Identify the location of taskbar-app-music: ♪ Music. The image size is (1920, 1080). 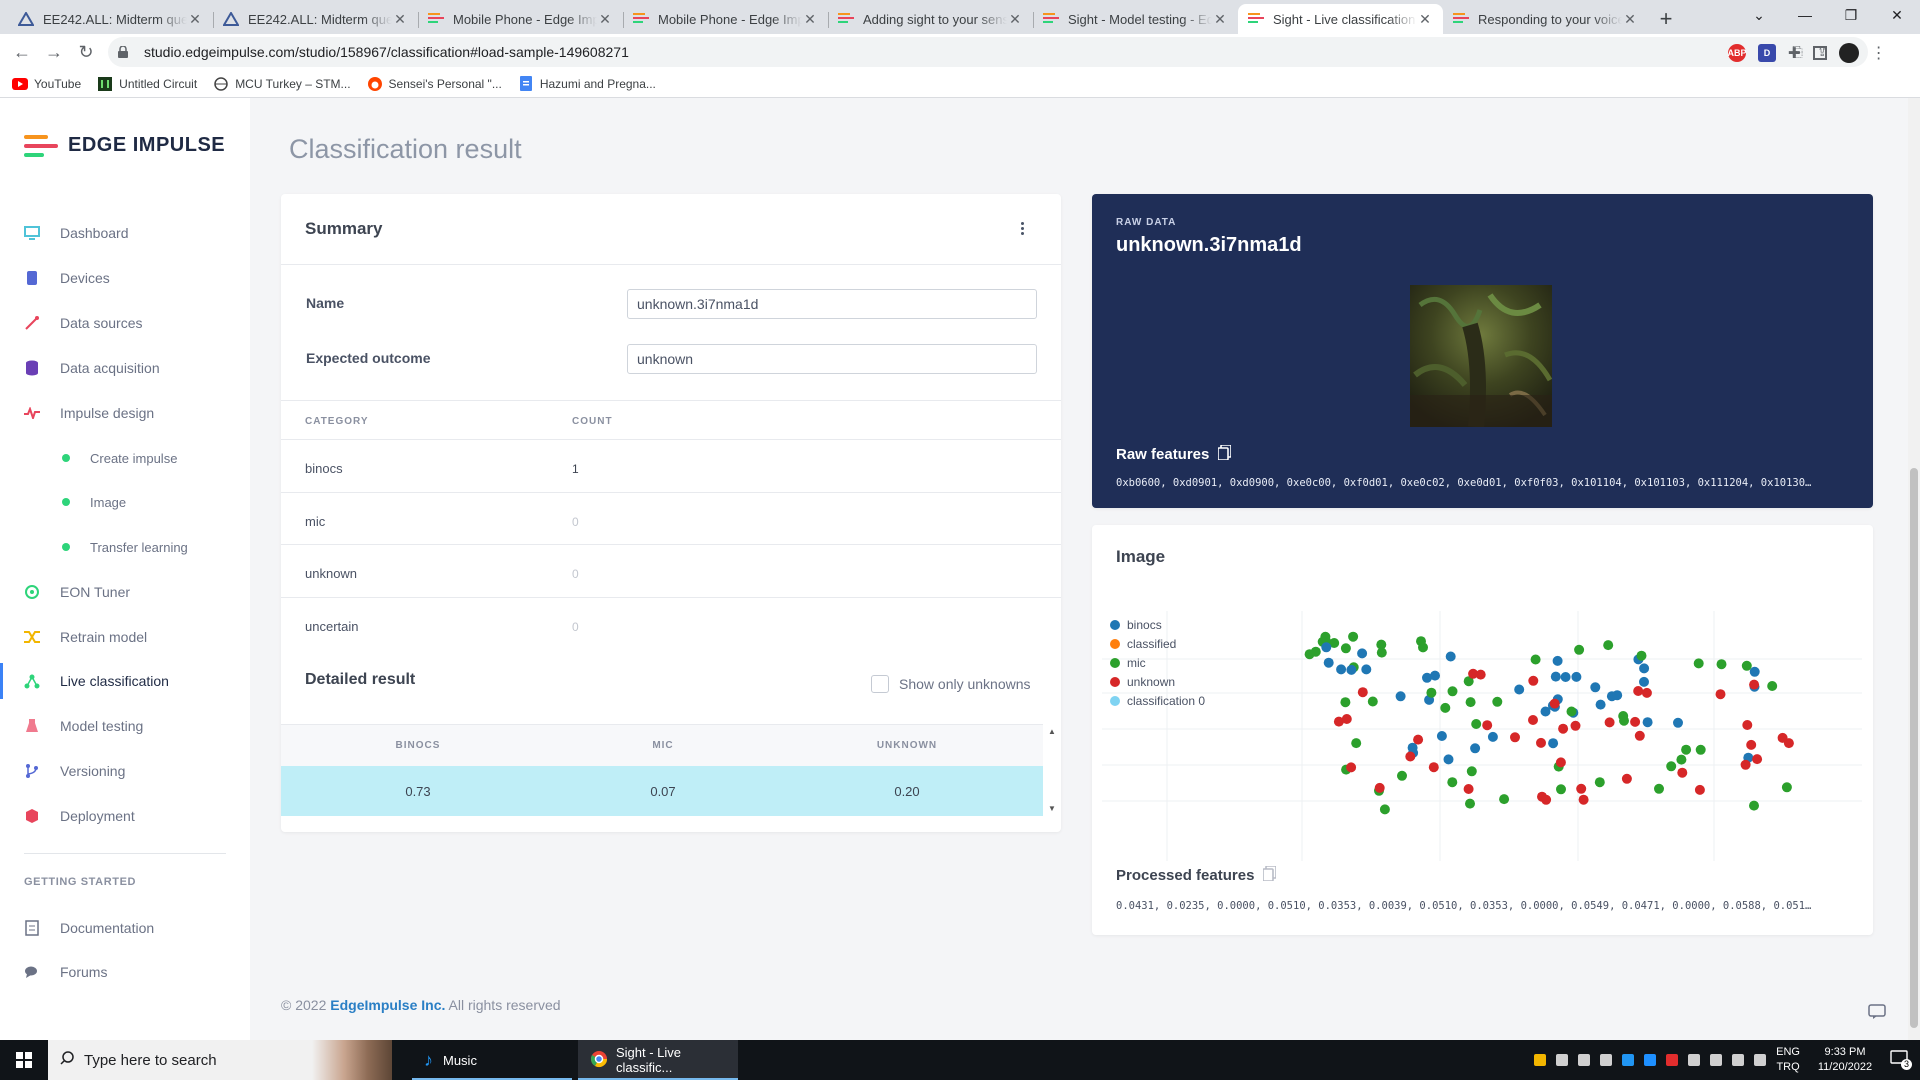
(492, 1060).